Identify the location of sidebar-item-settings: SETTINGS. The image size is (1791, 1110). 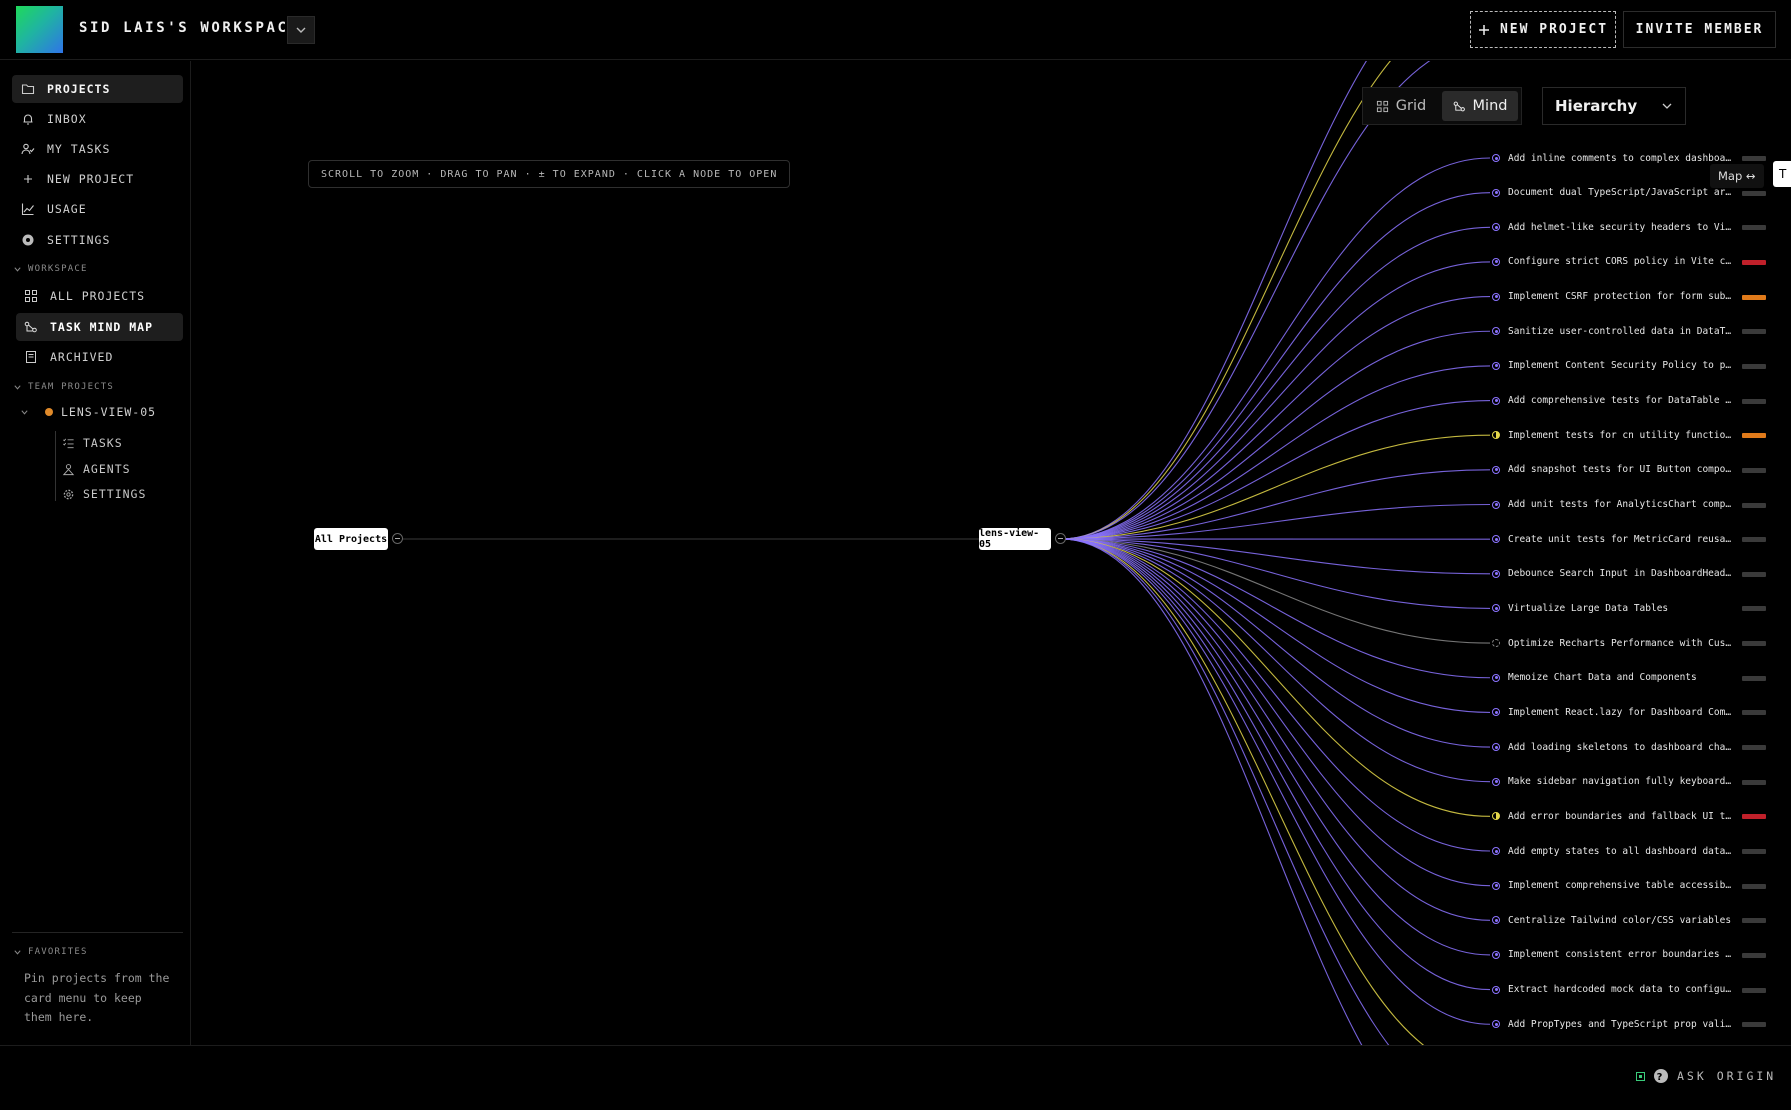
(97, 240).